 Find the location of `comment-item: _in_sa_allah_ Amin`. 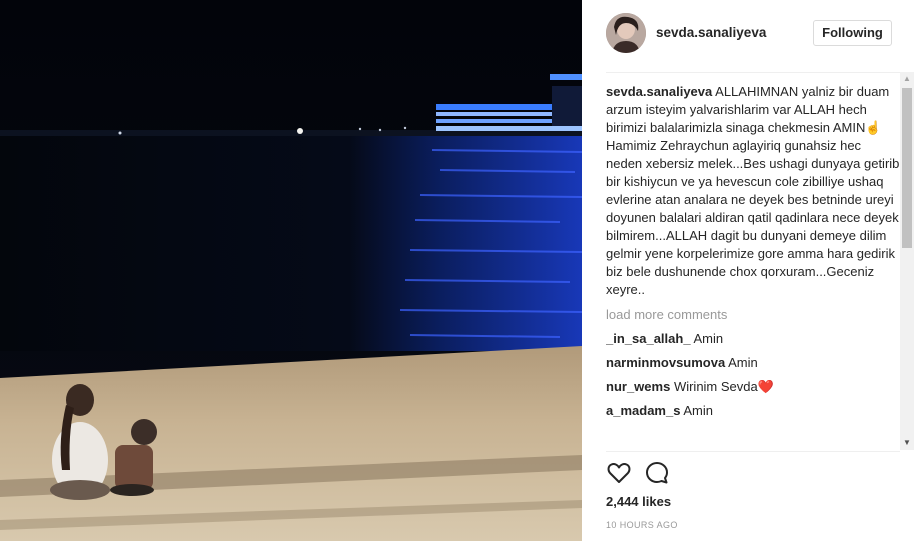

comment-item: _in_sa_allah_ Amin is located at coordinates (753, 339).